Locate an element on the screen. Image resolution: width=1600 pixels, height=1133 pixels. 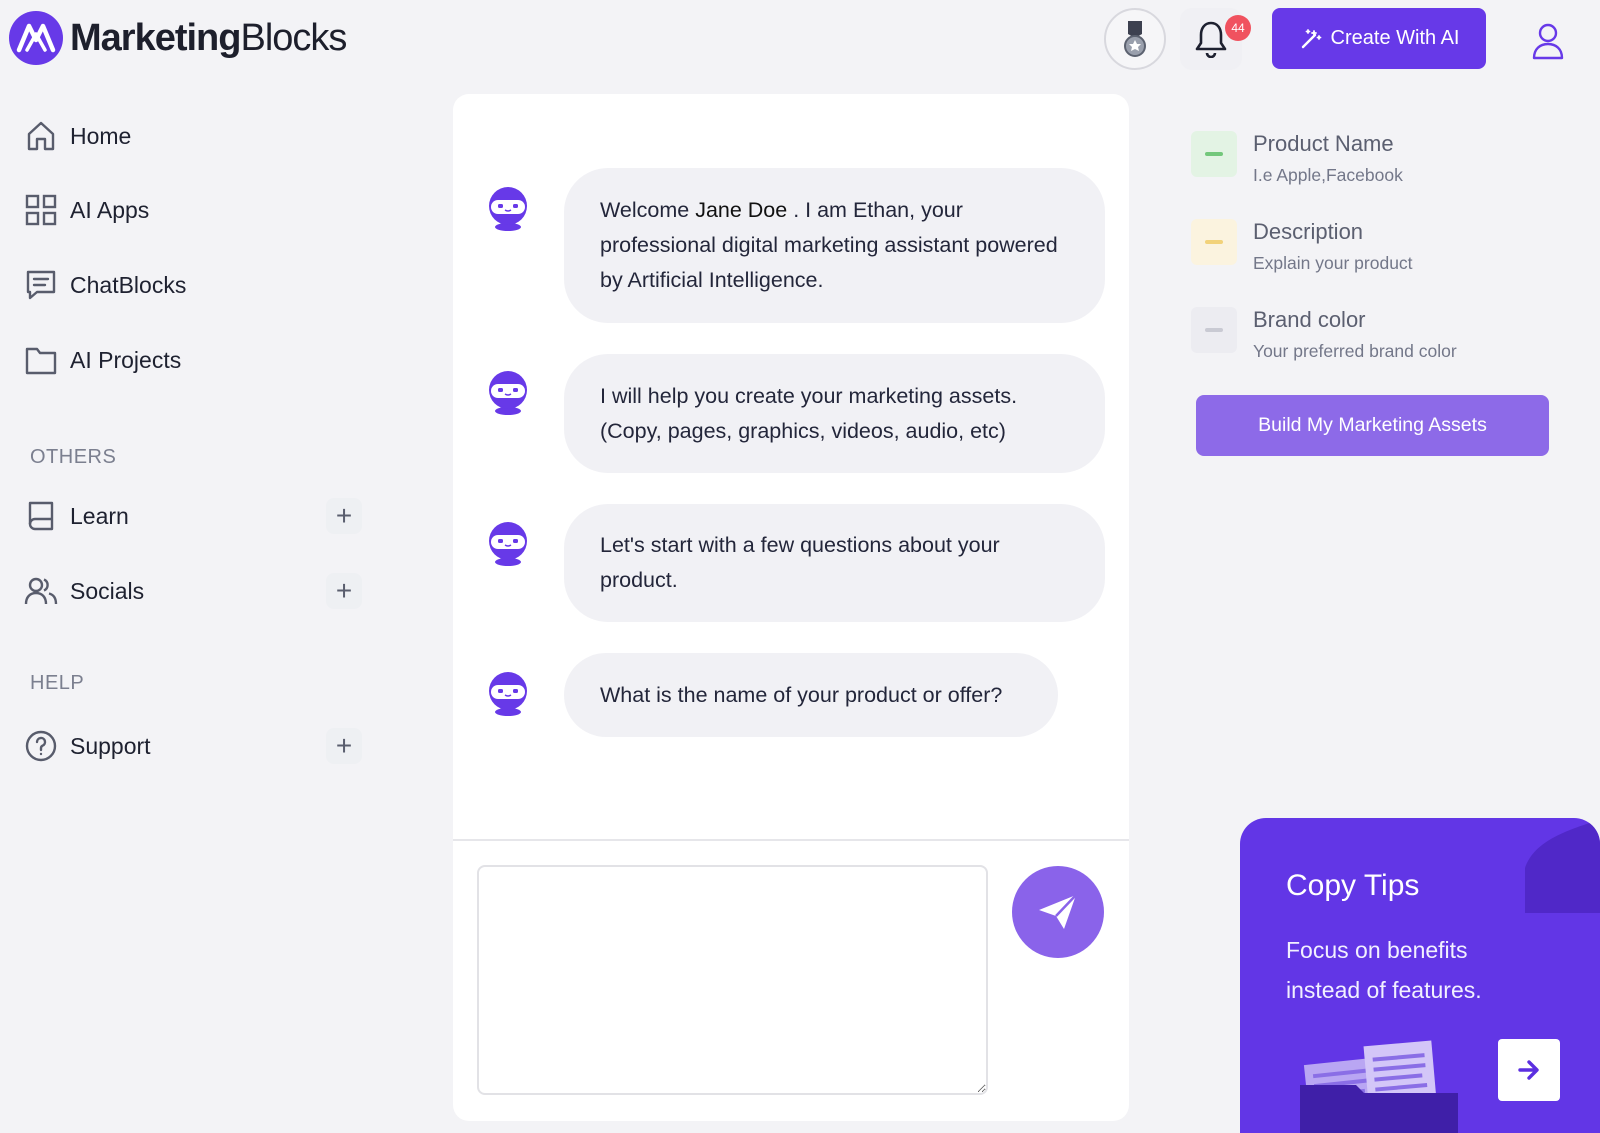
achievements-button is located at coordinates (1135, 39).